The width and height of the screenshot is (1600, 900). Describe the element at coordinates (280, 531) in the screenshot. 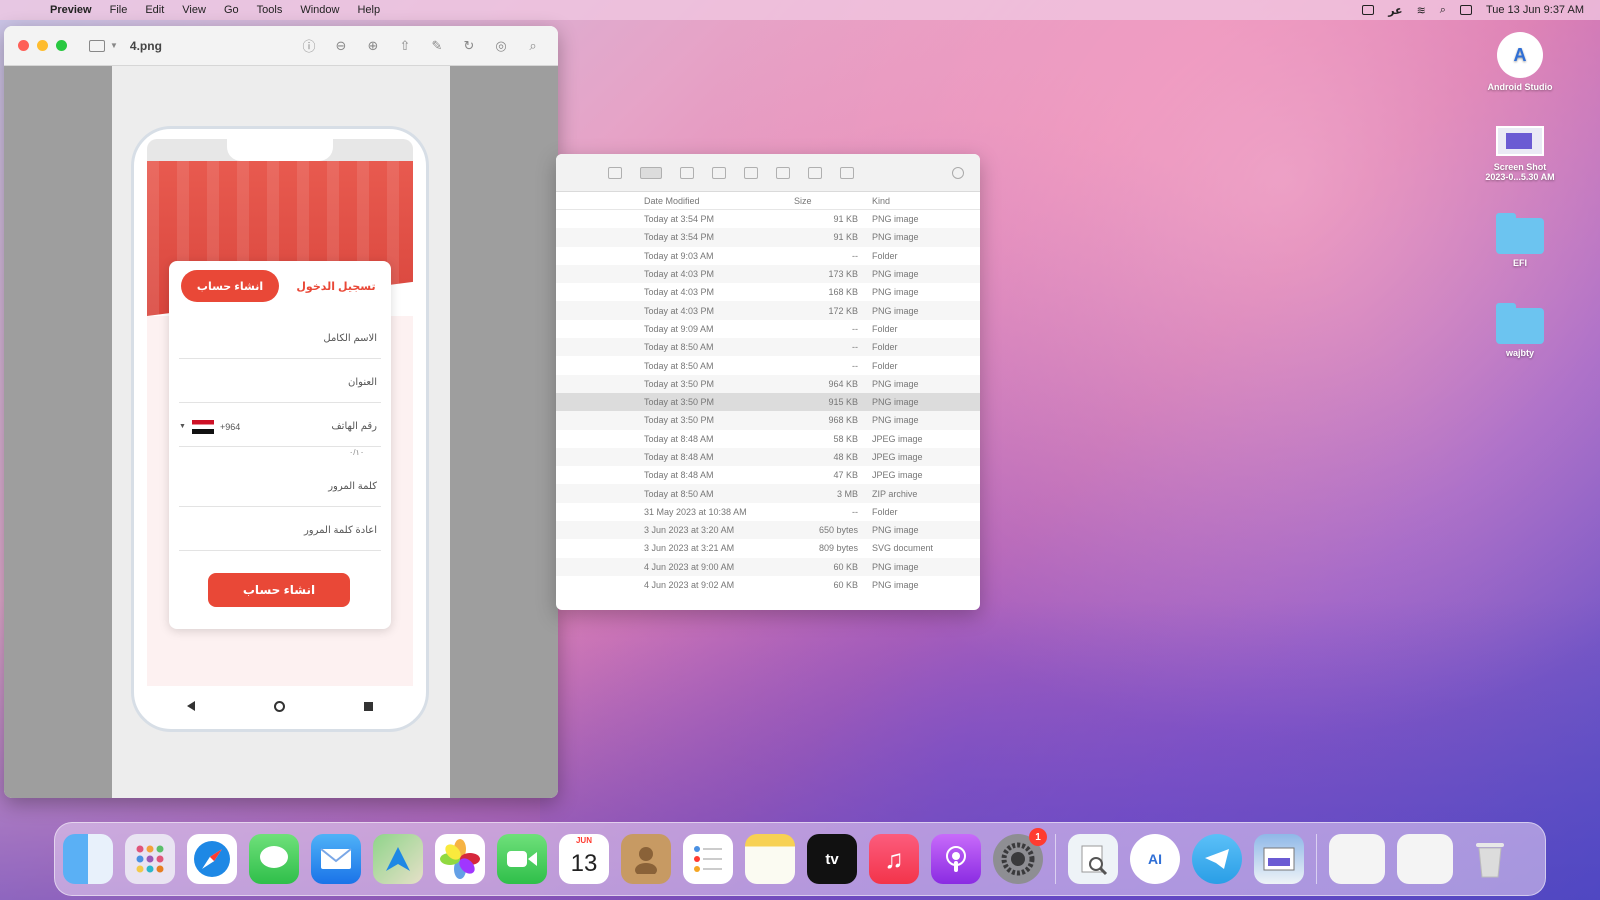

I see `confirm-password-field: اعادة كلمة المرور` at that location.